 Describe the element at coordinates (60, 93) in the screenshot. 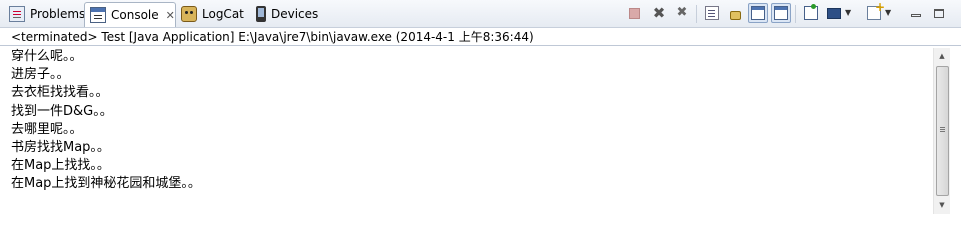

I see `console-line: 去衣柜找找看。。` at that location.